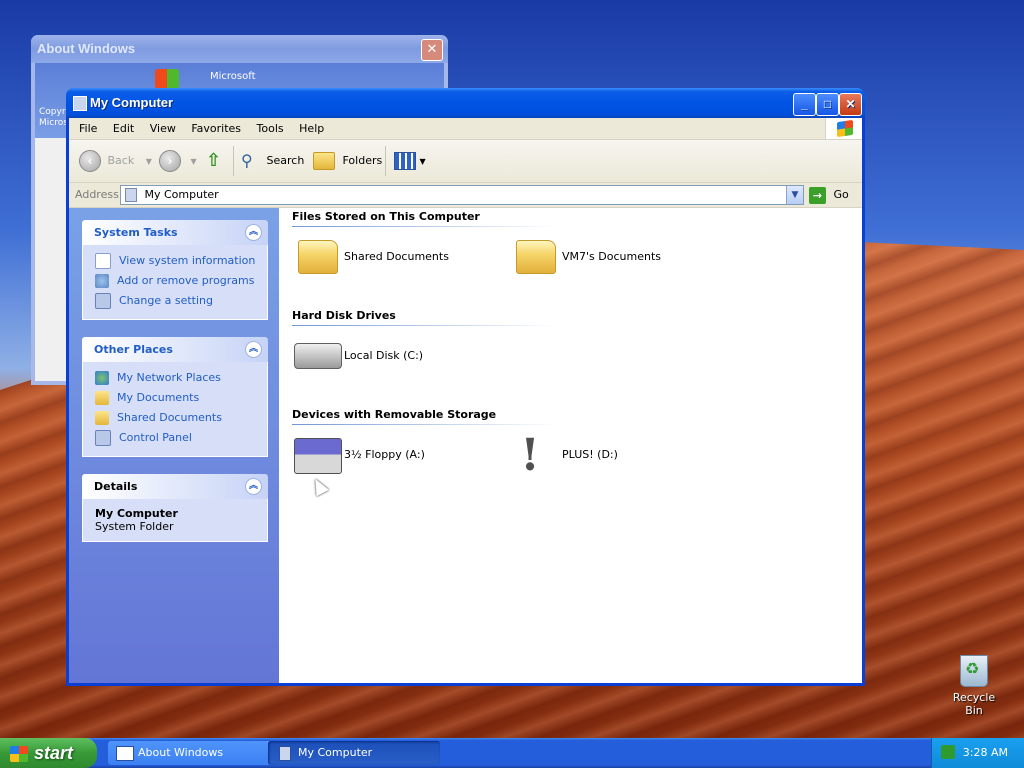 This screenshot has width=1024, height=768. I want to click on system-tasks-header: System Tasks ︽, so click(175, 232).